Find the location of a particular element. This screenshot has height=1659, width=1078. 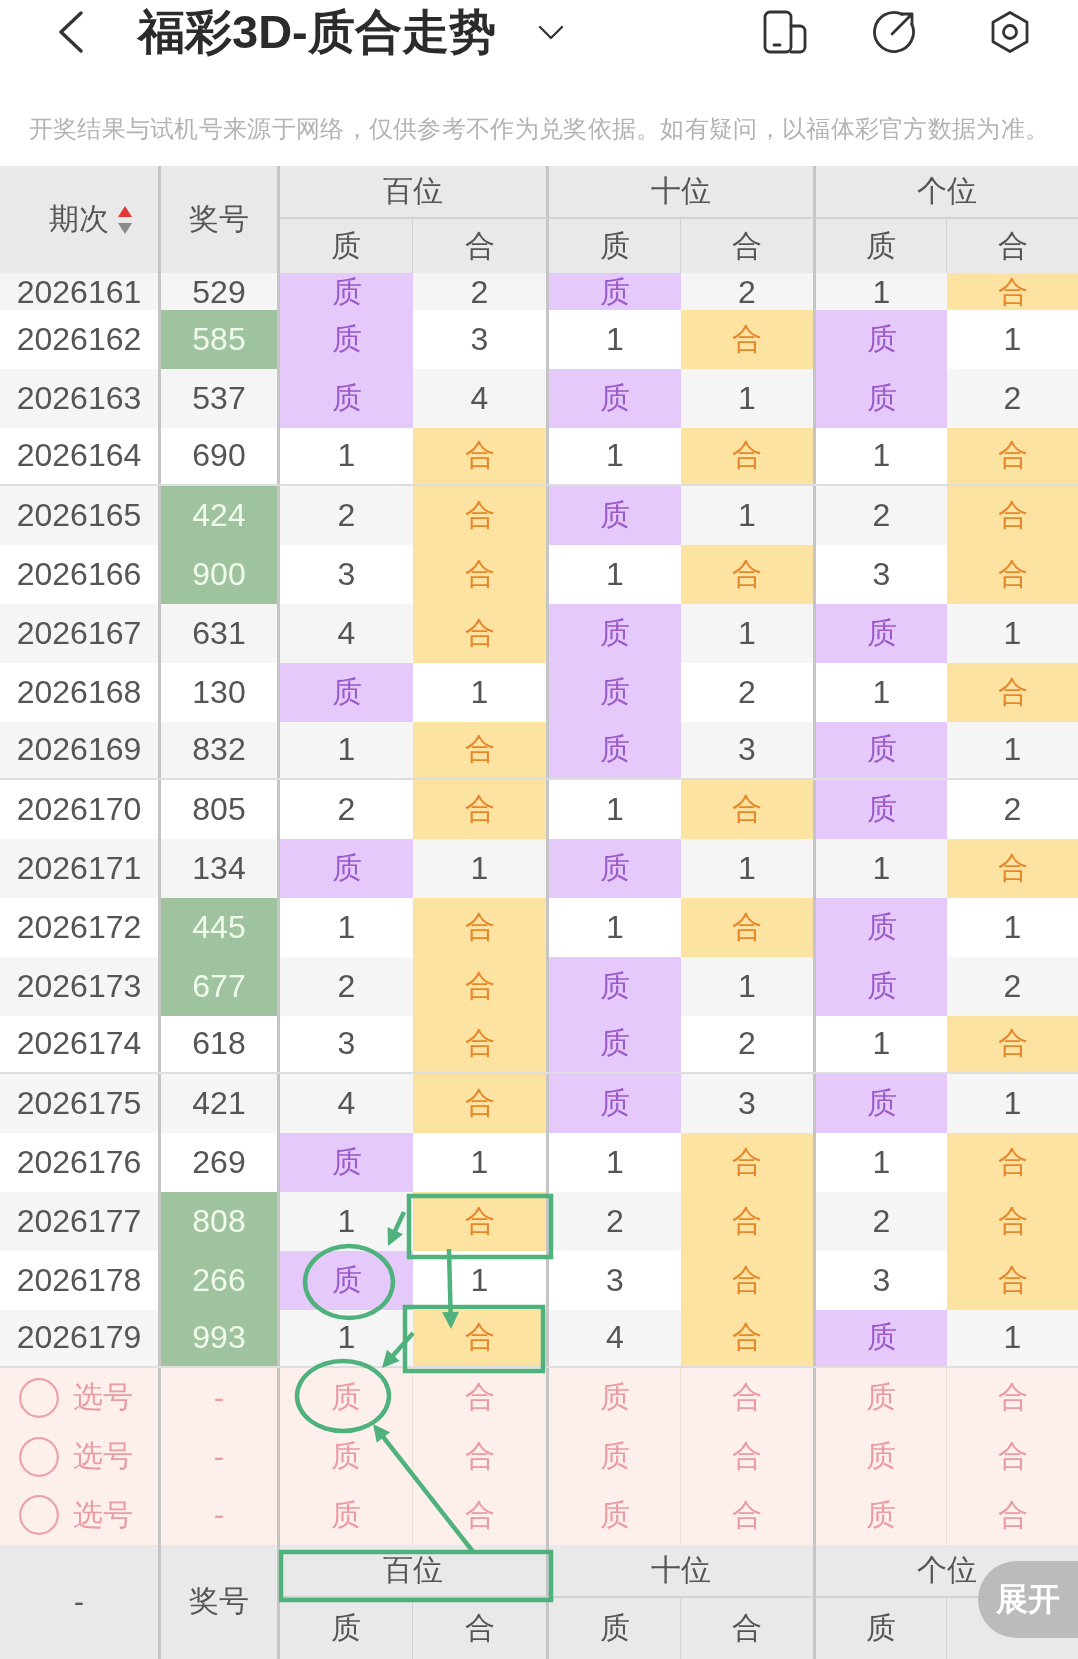

number-cell: 900 is located at coordinates (220, 574).